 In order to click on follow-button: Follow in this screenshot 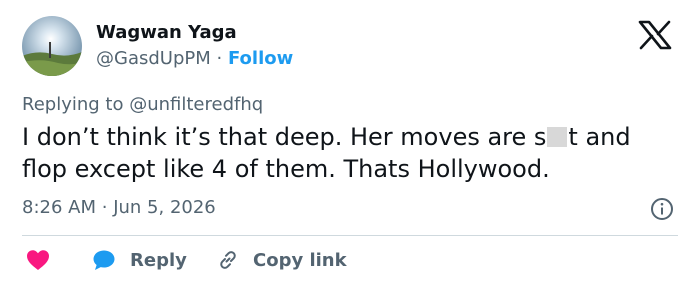, I will do `click(260, 58)`.